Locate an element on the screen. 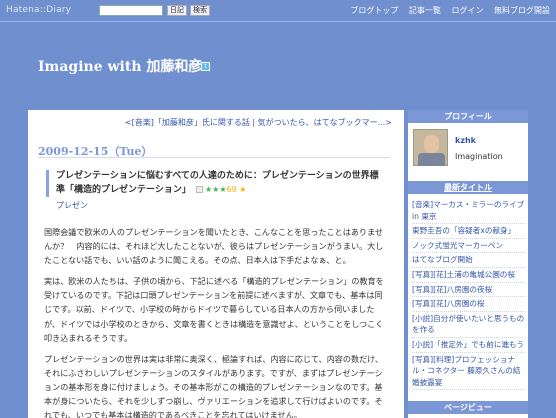 The height and width of the screenshot is (418, 556). blog-top-link: ブログトップ is located at coordinates (374, 10).